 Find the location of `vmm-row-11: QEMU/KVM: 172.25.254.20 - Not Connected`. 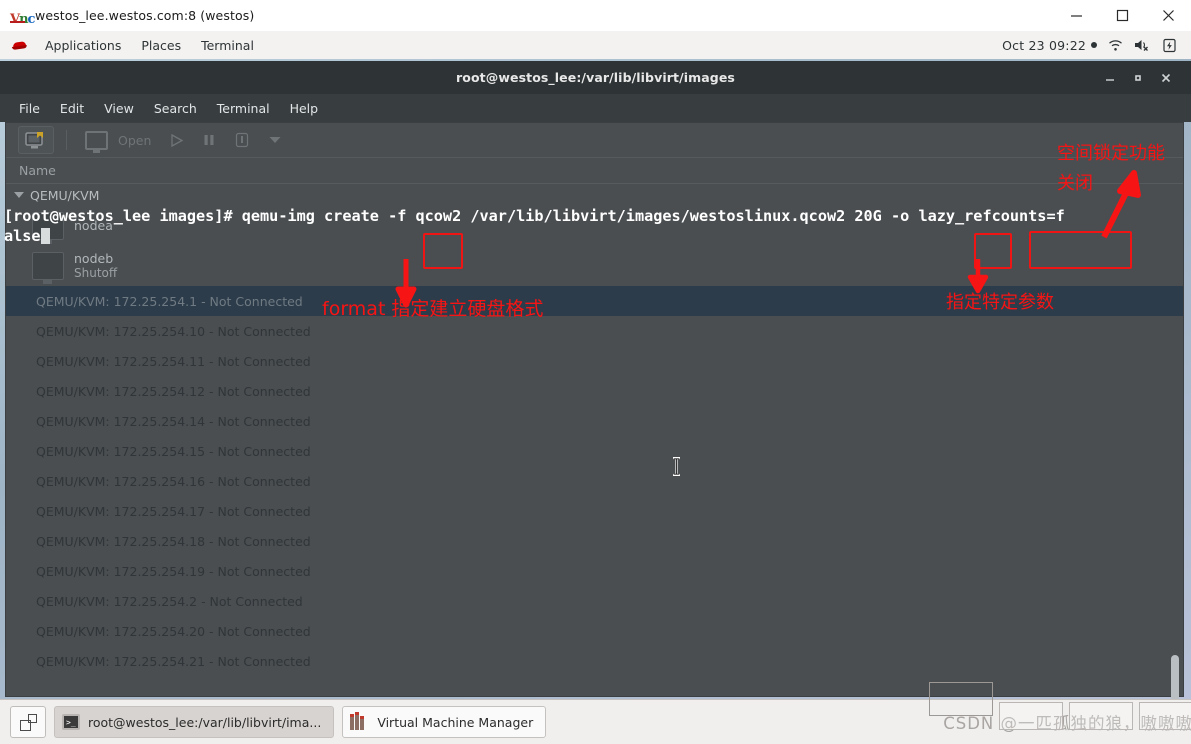

vmm-row-11: QEMU/KVM: 172.25.254.20 - Not Connected is located at coordinates (594, 631).